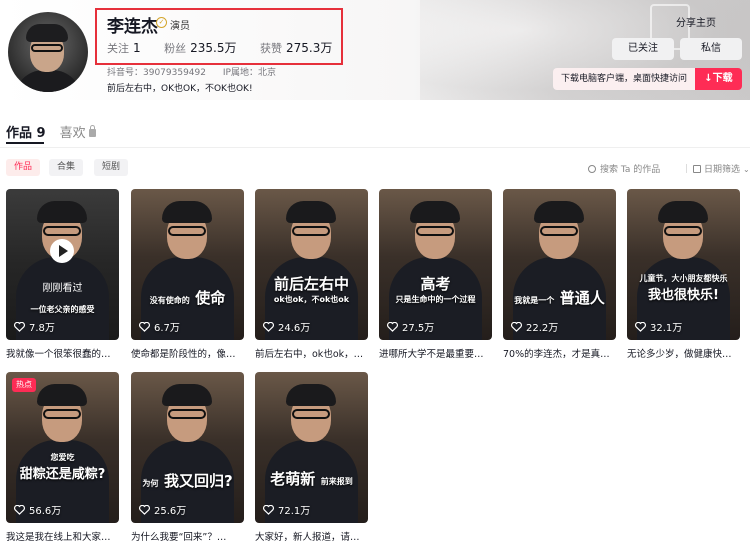  Describe the element at coordinates (718, 79) in the screenshot. I see `download-button: ↓下载` at that location.